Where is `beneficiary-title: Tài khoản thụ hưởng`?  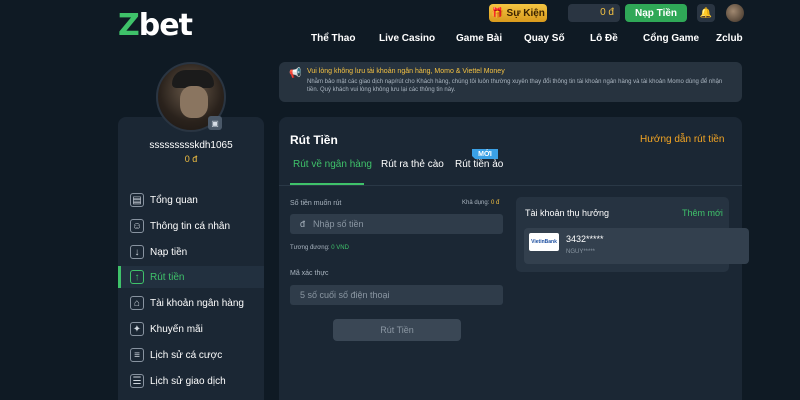
beneficiary-title: Tài khoản thụ hưởng is located at coordinates (567, 213).